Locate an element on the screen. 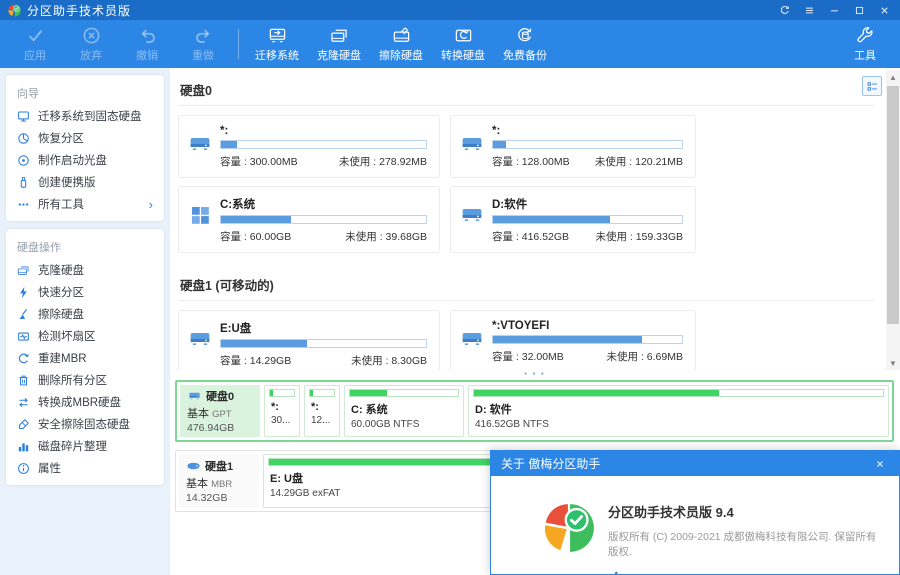  free-backup-button: 免费备份 is located at coordinates (525, 44).